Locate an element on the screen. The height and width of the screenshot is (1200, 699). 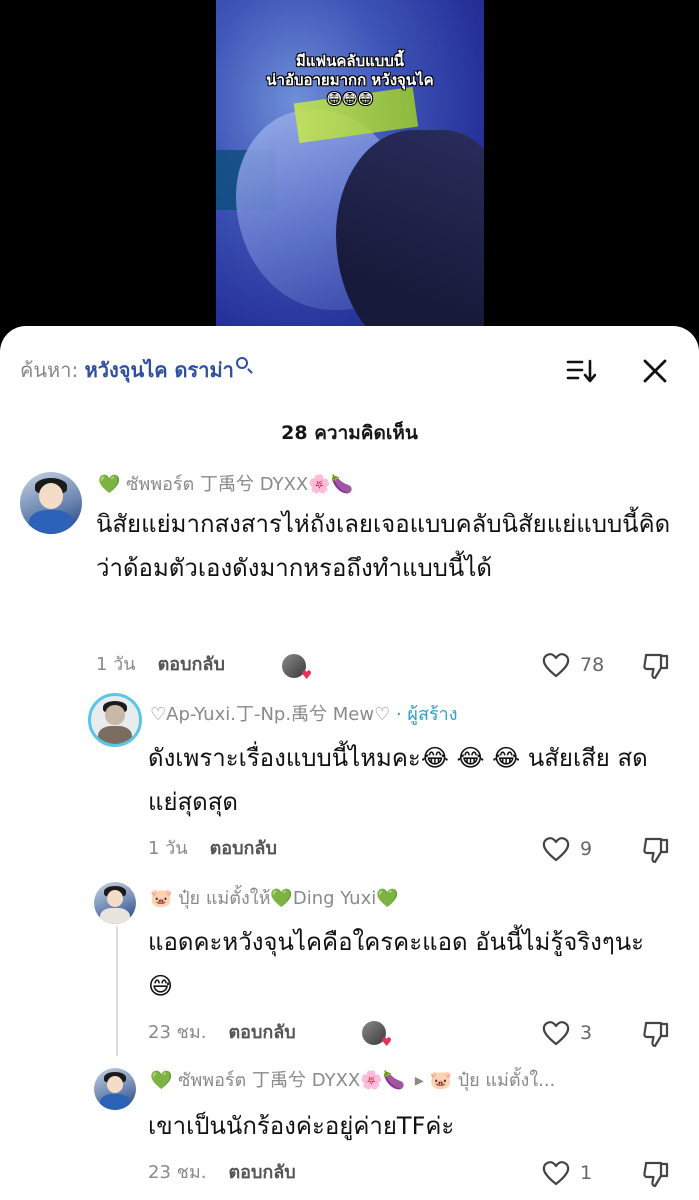
like-button: 1 is located at coordinates (567, 1173).